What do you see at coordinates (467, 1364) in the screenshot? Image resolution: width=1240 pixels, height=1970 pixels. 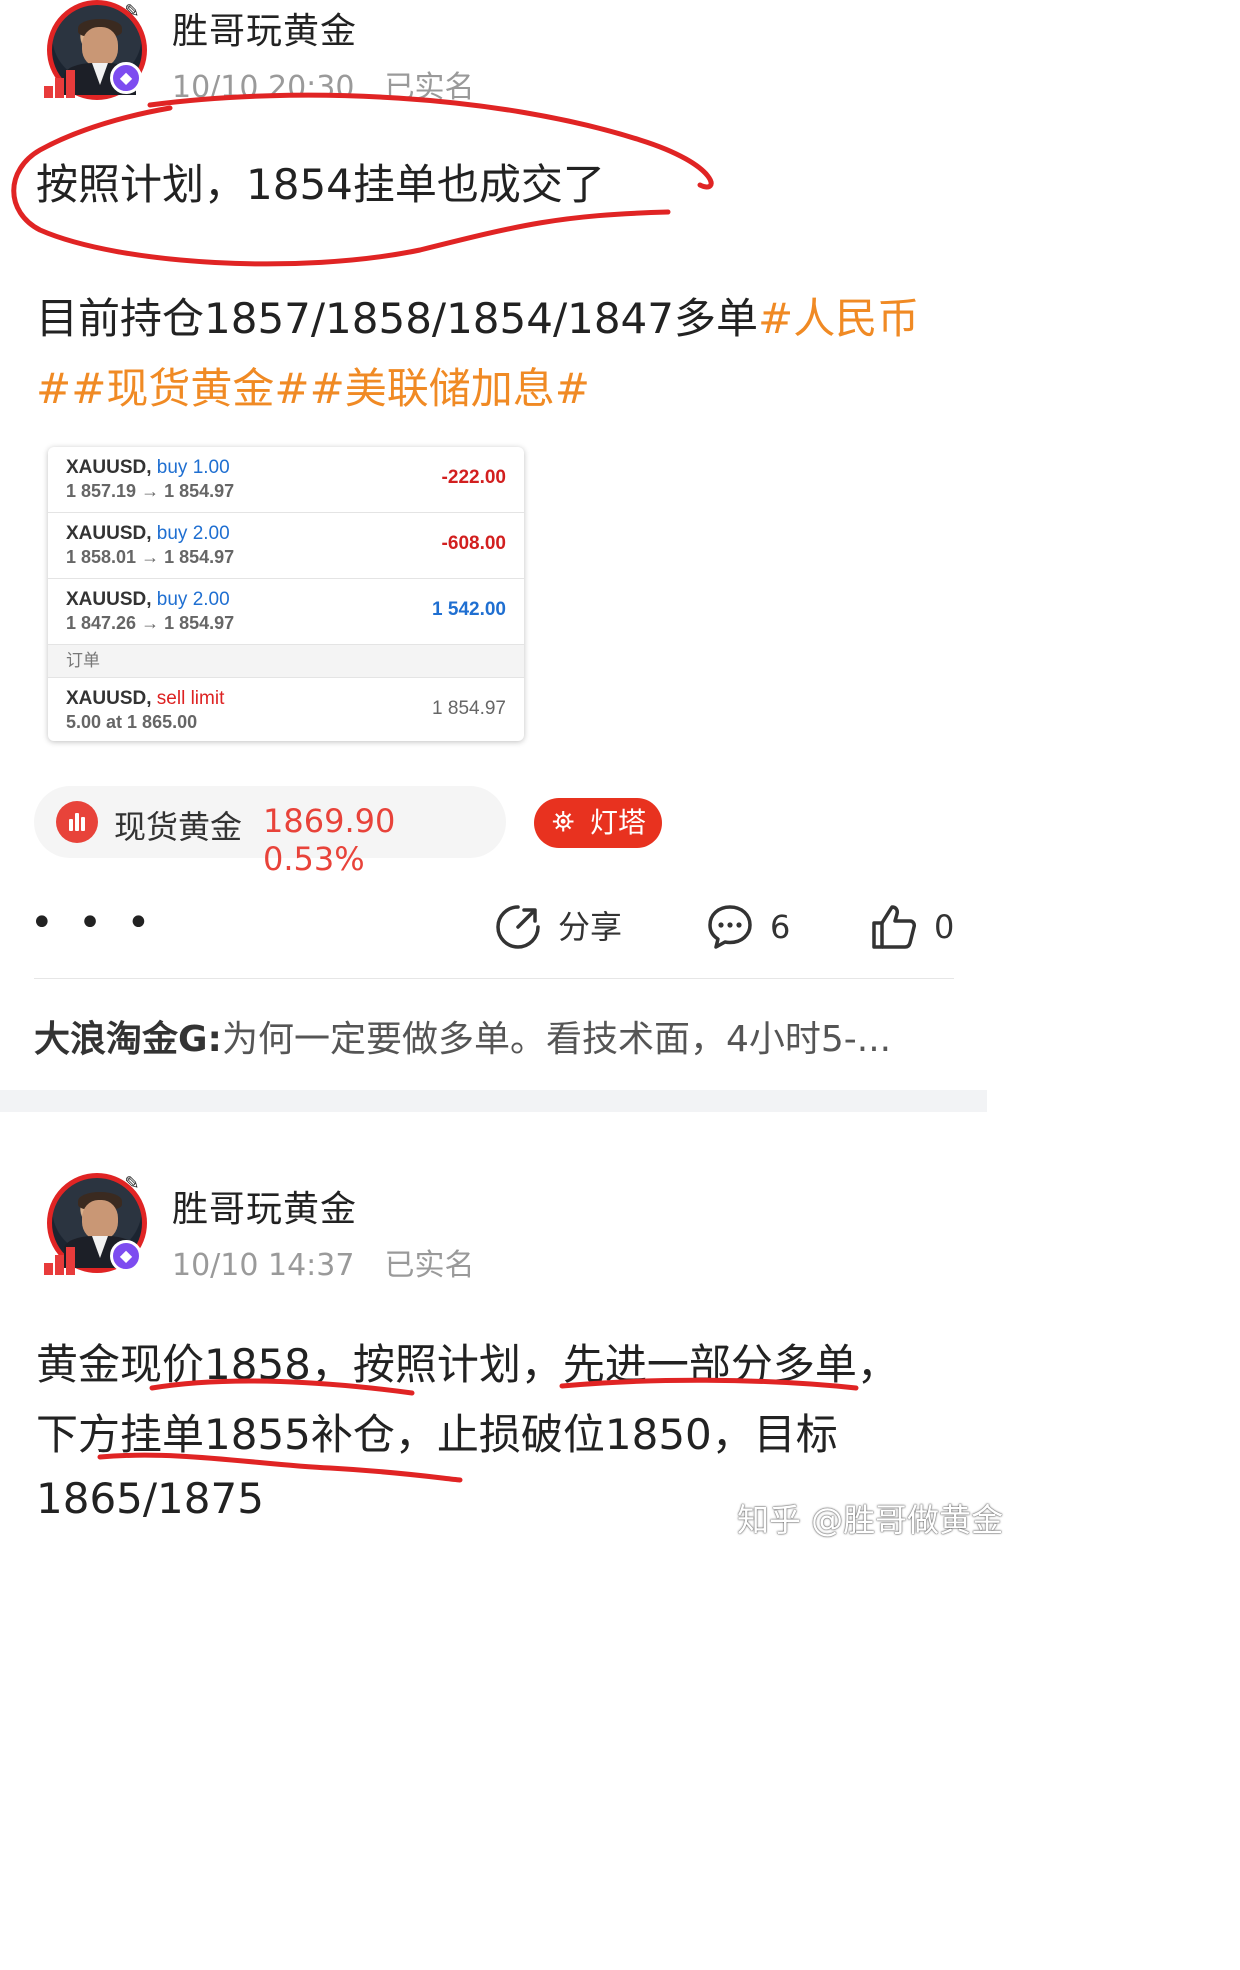 I see `post-text-line1: 黄金现价1858，按照计划，先进一部分多单，` at bounding box center [467, 1364].